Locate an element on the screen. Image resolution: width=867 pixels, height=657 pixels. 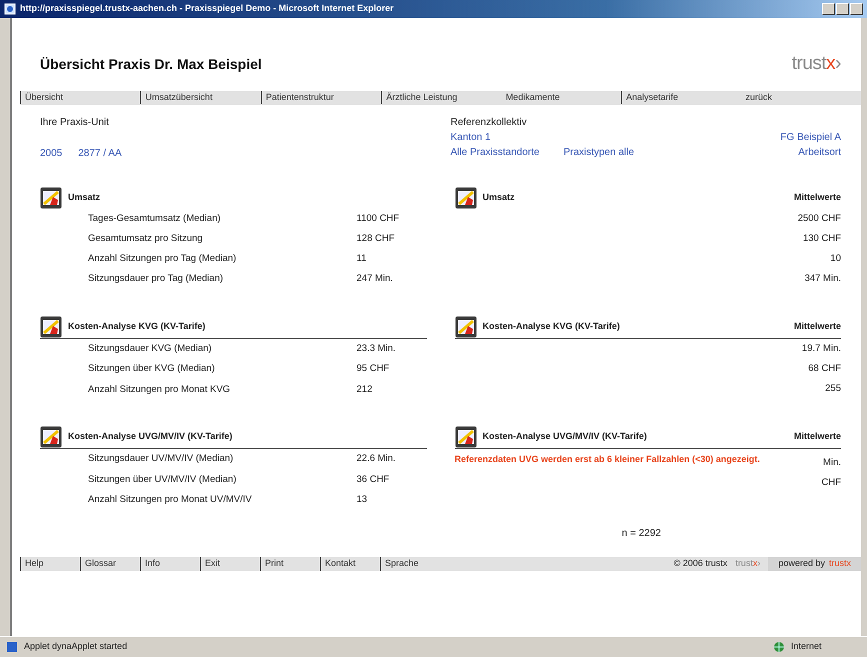
page-icon is located at coordinates (12, 647).